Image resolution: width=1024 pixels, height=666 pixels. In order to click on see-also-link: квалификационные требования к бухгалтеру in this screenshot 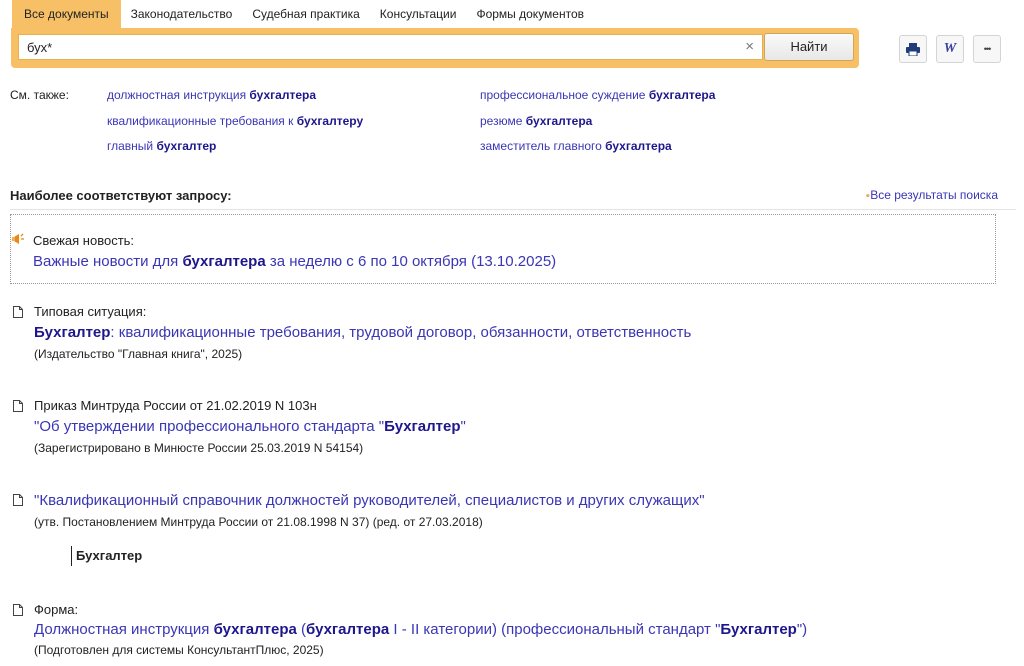, I will do `click(235, 121)`.